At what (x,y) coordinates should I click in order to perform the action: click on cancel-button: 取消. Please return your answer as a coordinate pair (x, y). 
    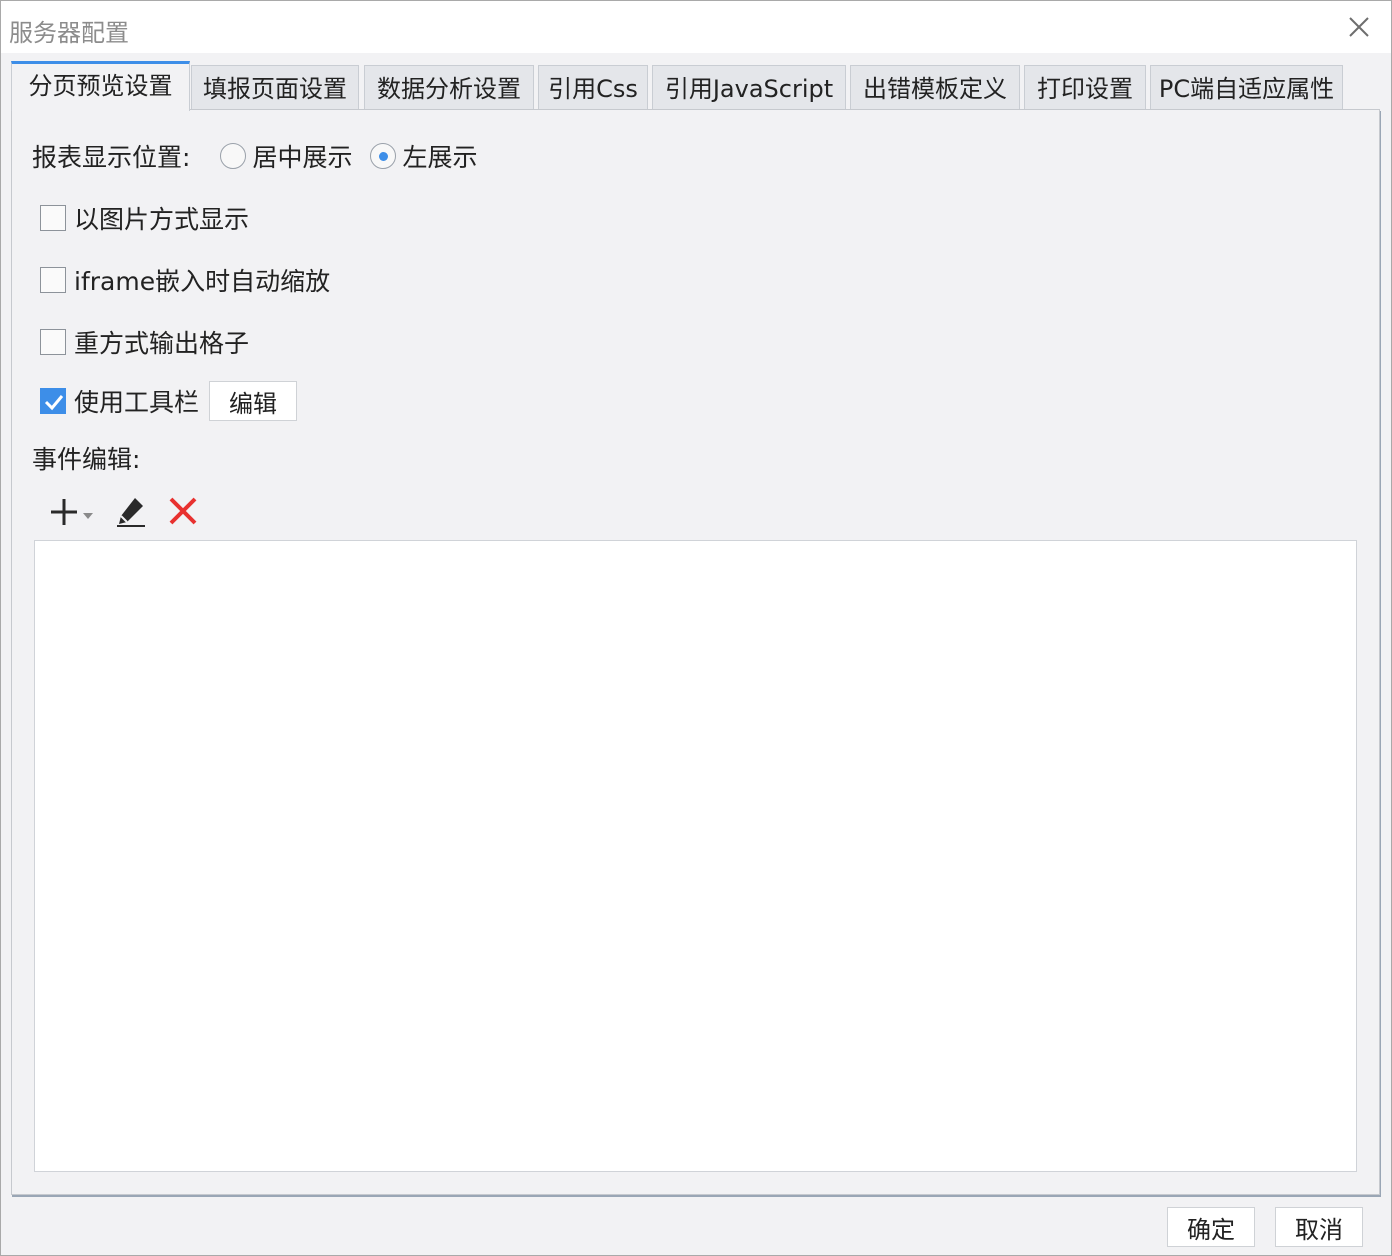
    Looking at the image, I should click on (1319, 1227).